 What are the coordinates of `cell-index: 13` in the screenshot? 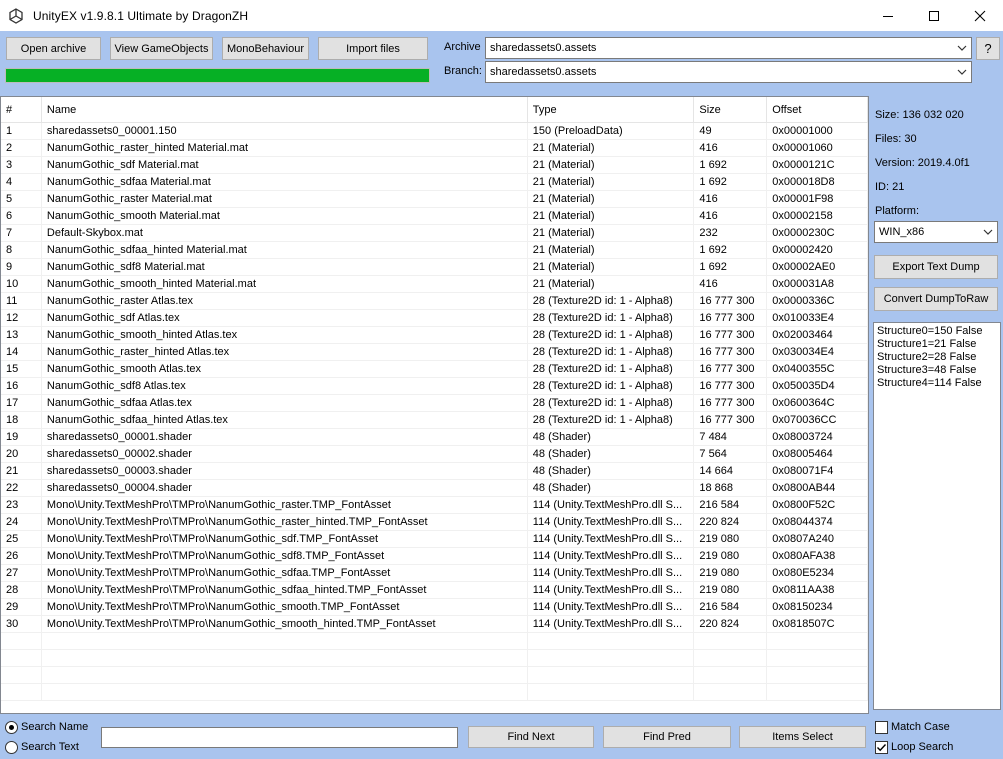 It's located at (21, 335).